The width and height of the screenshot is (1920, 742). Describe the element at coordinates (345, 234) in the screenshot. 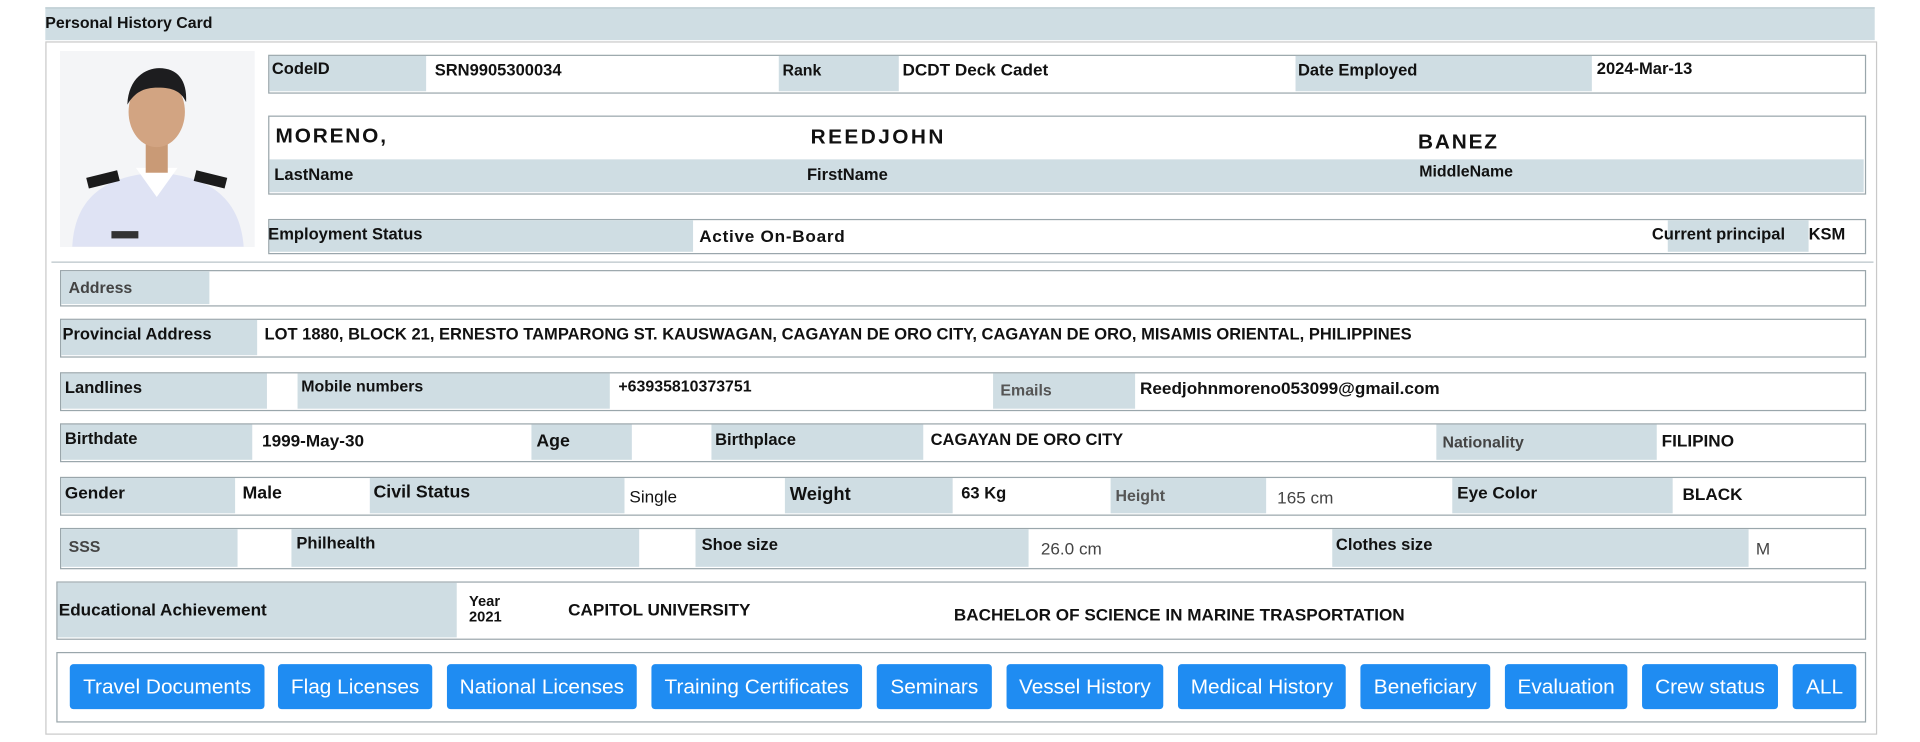

I see `employment-status-label: Employment Status` at that location.